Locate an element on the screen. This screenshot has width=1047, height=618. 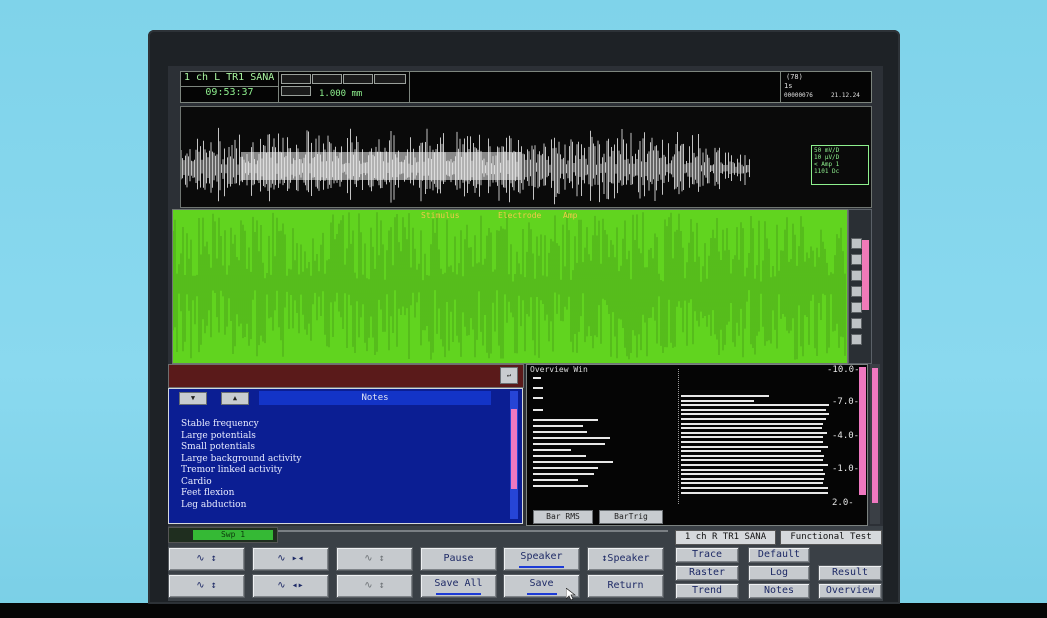
notes-item: Large potentials is located at coordinates (241, 437).